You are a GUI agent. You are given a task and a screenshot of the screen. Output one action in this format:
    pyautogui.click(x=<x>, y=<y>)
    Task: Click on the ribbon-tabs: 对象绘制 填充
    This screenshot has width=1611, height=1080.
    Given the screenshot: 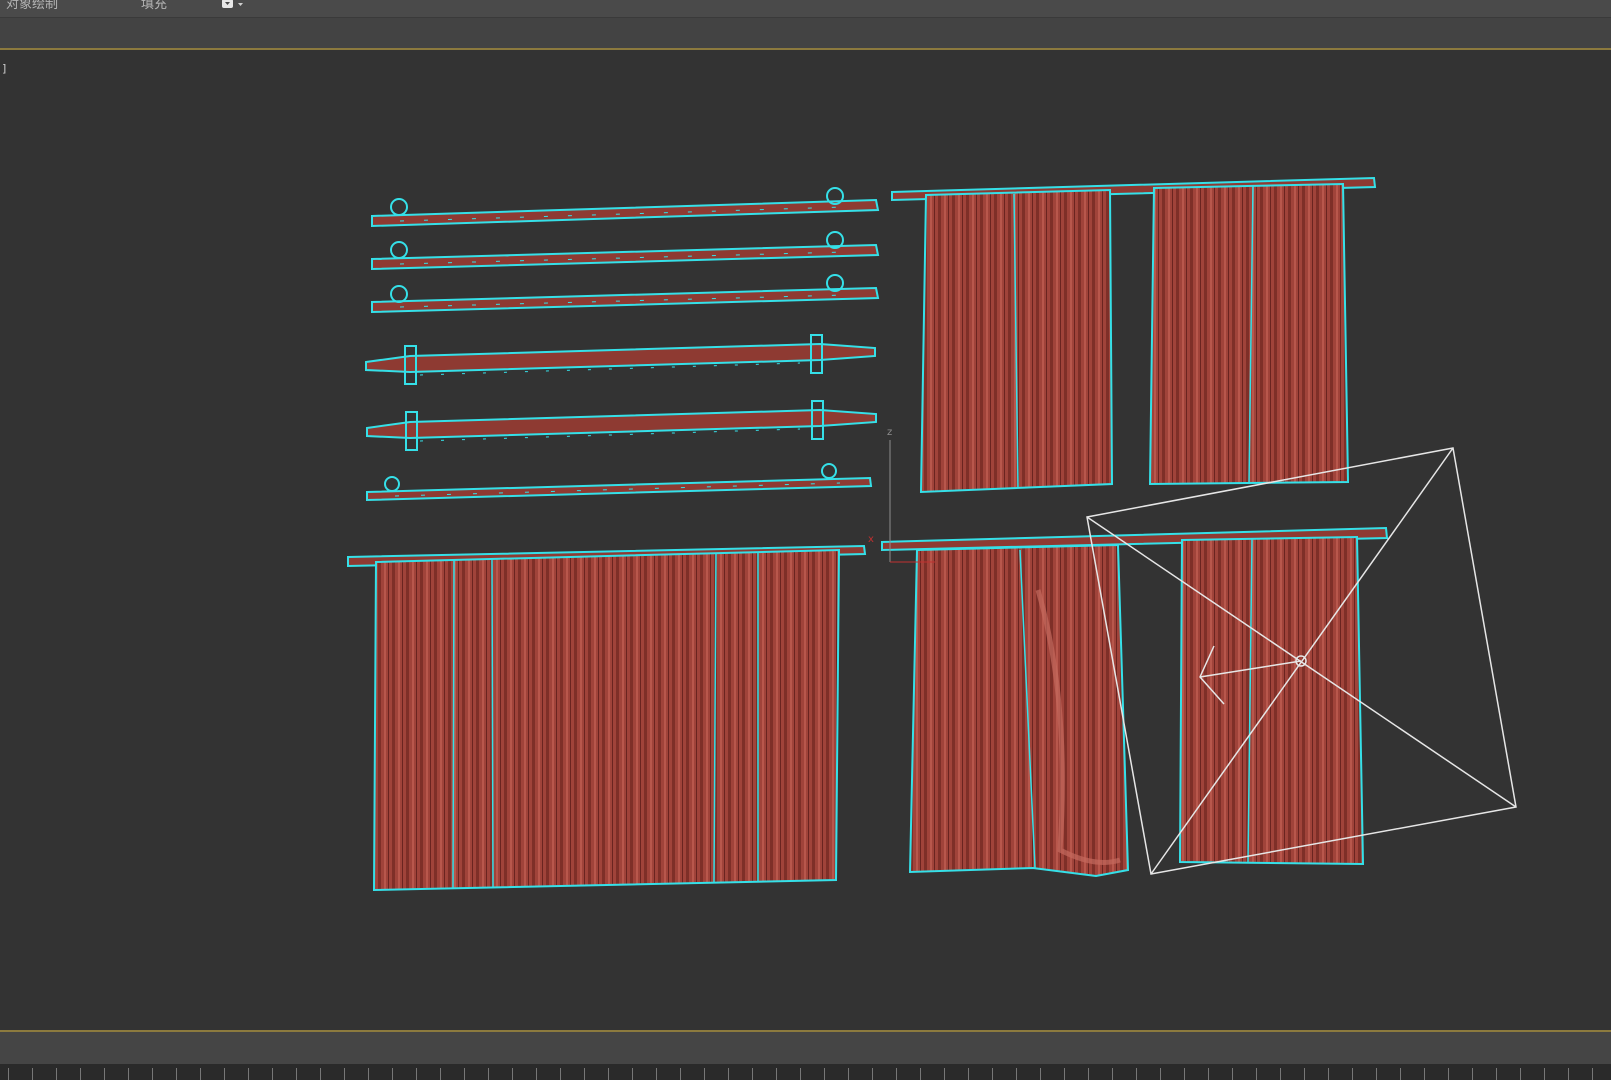 What is the action you would take?
    pyautogui.click(x=805, y=9)
    